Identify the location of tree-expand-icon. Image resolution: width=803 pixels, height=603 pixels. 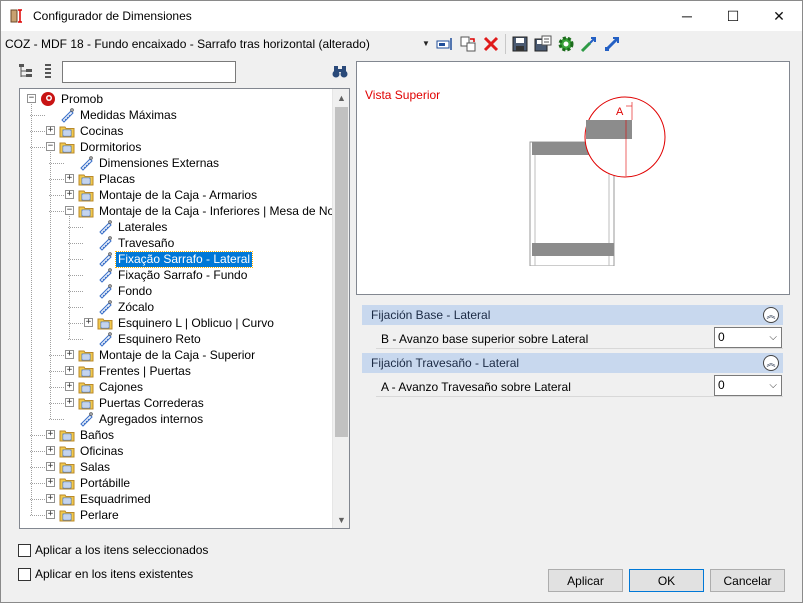
(26, 71).